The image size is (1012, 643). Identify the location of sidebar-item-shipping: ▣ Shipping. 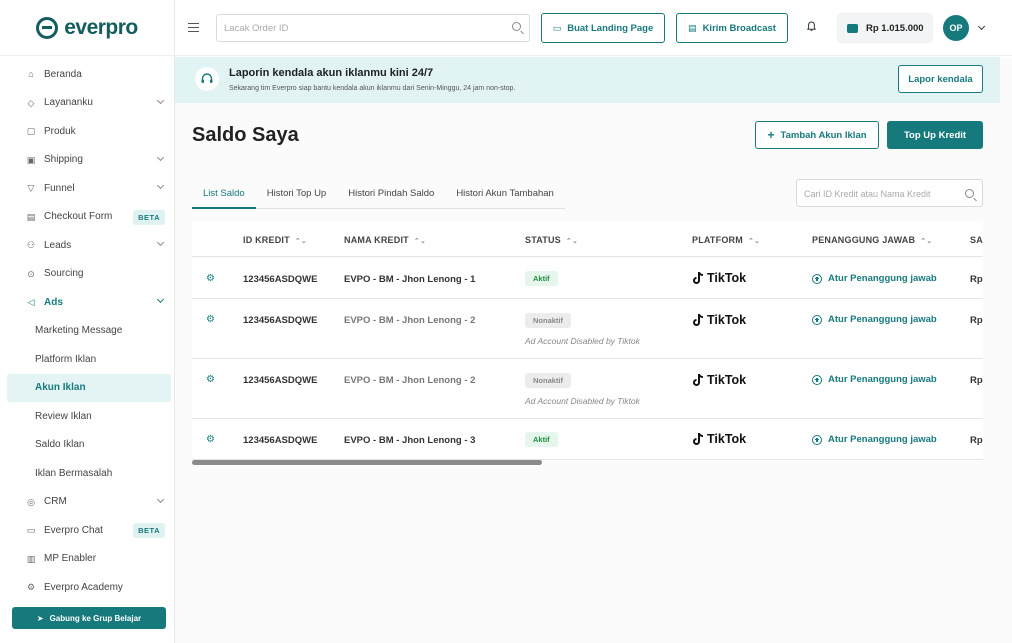
(89, 160).